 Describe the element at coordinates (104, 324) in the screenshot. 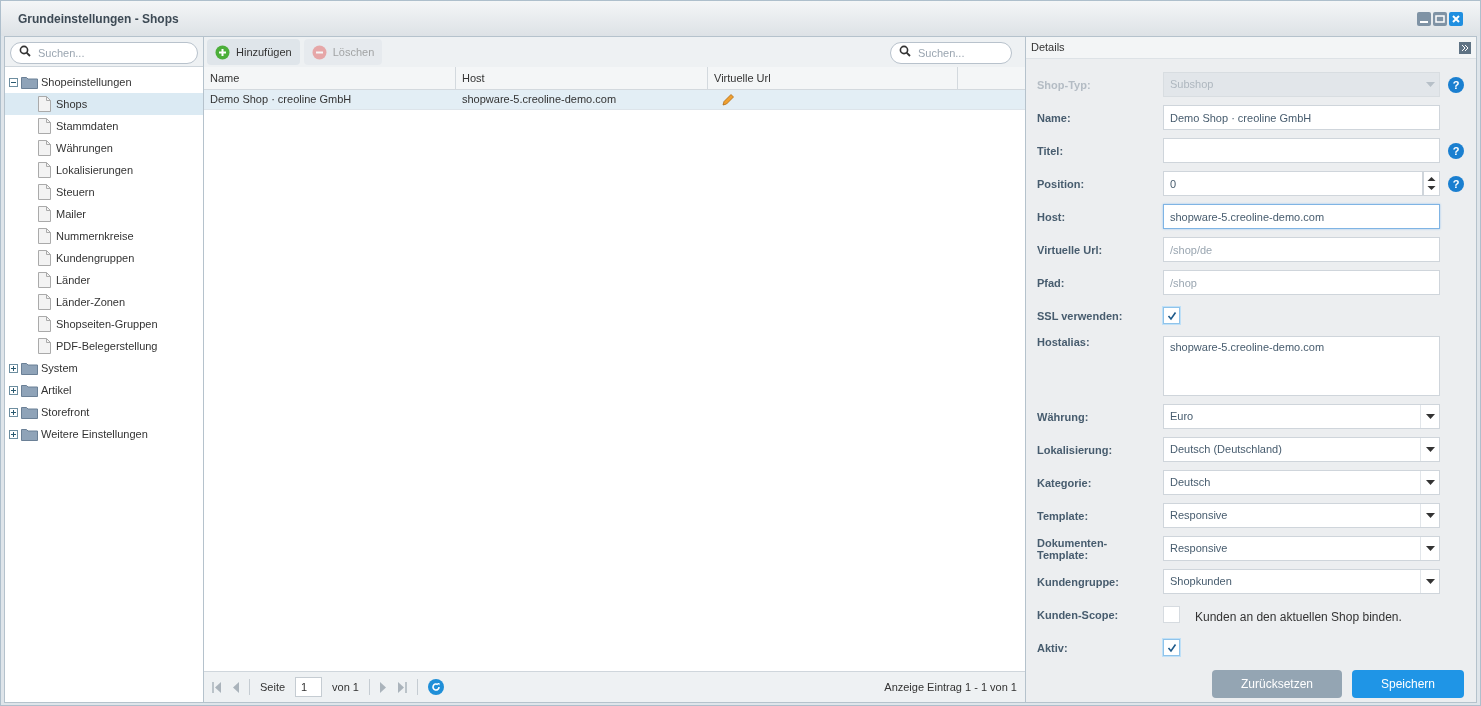

I see `tree-item: Shopseiten-Gruppen` at that location.